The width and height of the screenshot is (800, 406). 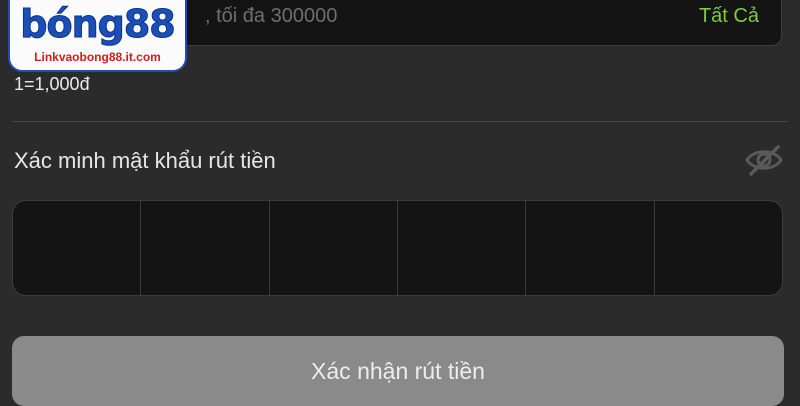 What do you see at coordinates (271, 16) in the screenshot?
I see `amount-placeholder: , tối đa 300000` at bounding box center [271, 16].